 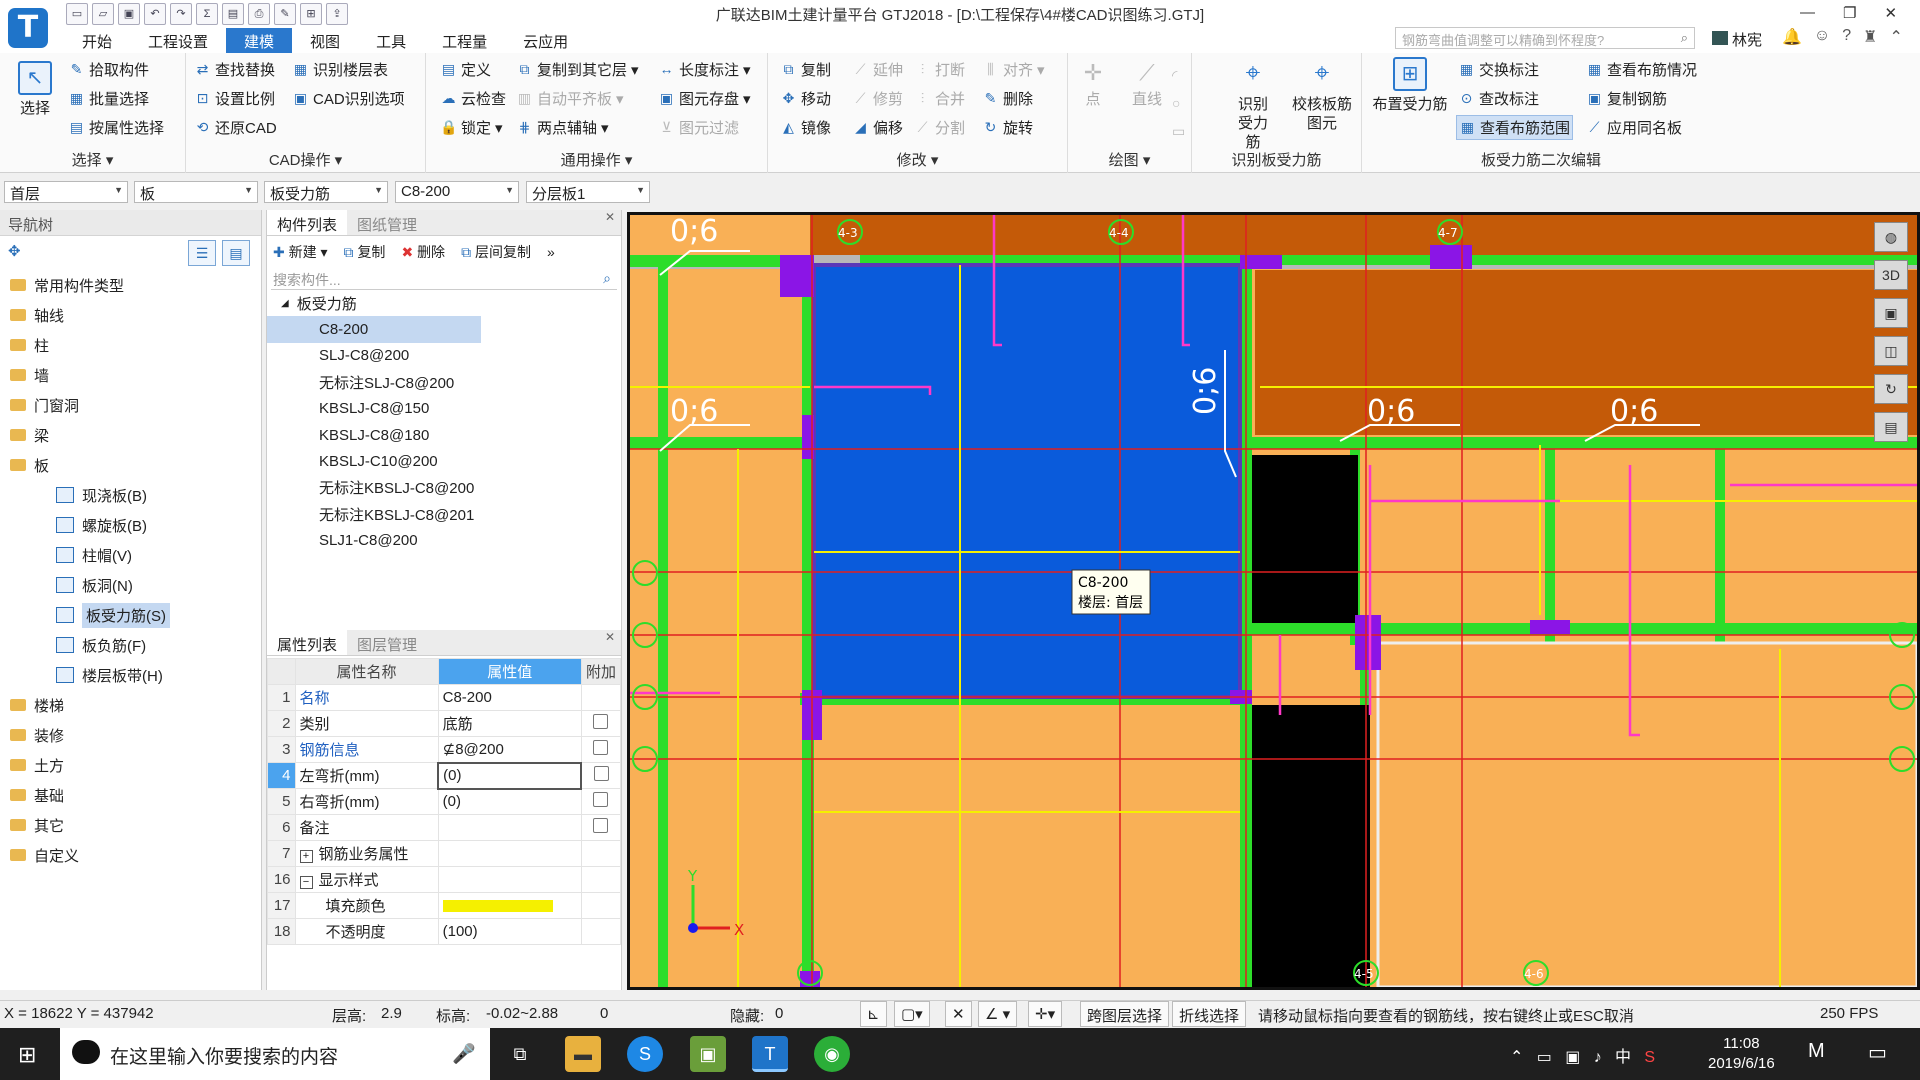 What do you see at coordinates (958, 1014) in the screenshot?
I see `cross-icon: ✕` at bounding box center [958, 1014].